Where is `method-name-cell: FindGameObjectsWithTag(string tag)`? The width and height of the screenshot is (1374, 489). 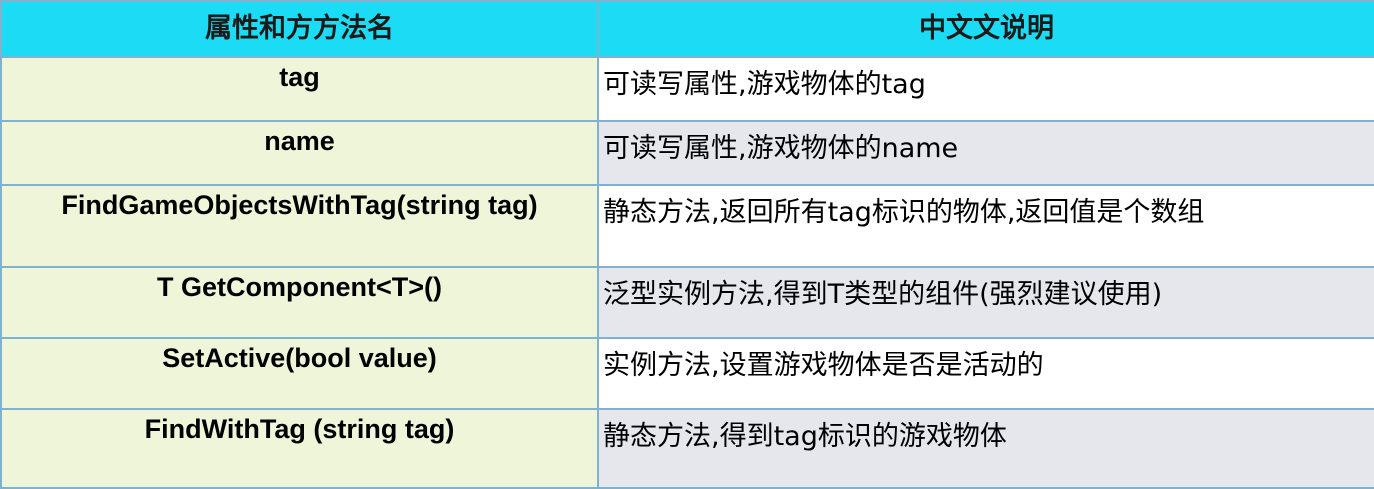 method-name-cell: FindGameObjectsWithTag(string tag) is located at coordinates (299, 226).